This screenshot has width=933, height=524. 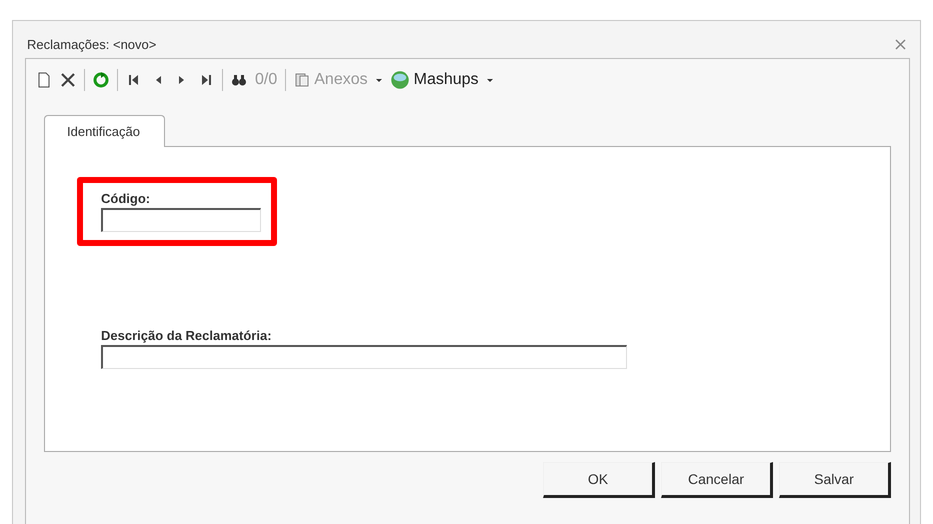 What do you see at coordinates (400, 80) in the screenshot?
I see `globe-icon` at bounding box center [400, 80].